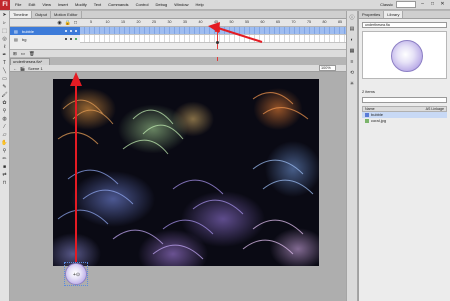  What do you see at coordinates (97, 4) in the screenshot?
I see `menu-text: Text` at bounding box center [97, 4].